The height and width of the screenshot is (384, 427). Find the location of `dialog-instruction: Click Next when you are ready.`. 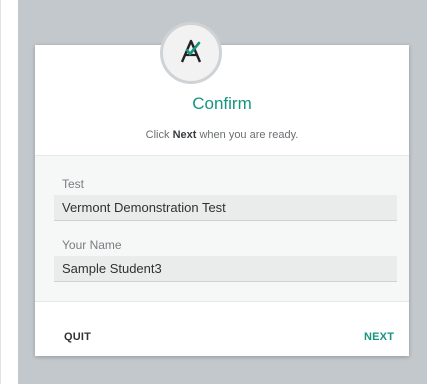

dialog-instruction: Click Next when you are ready. is located at coordinates (222, 135).